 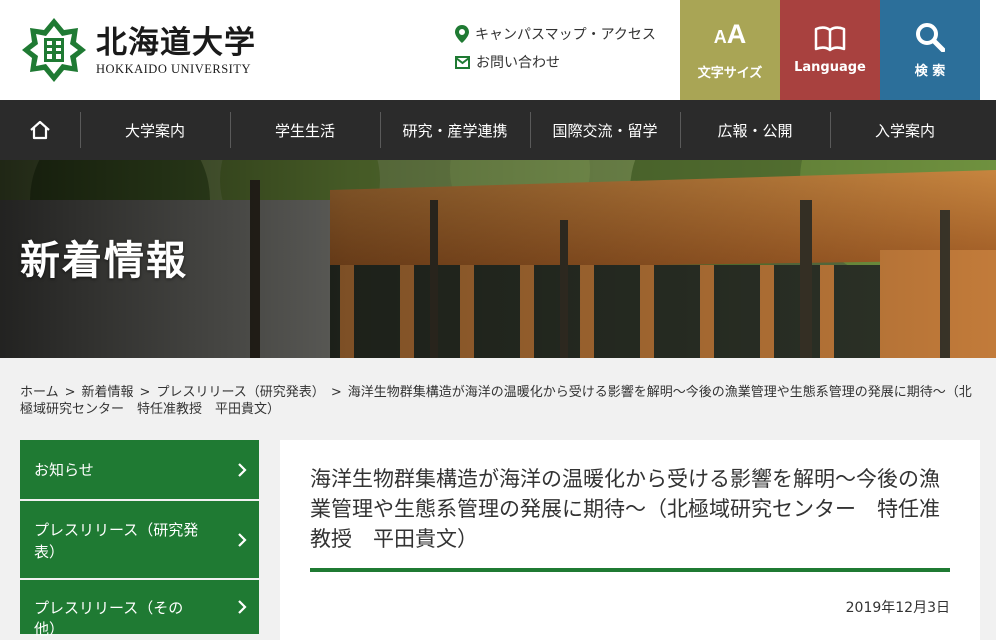 I want to click on language-button: Language, so click(x=830, y=50).